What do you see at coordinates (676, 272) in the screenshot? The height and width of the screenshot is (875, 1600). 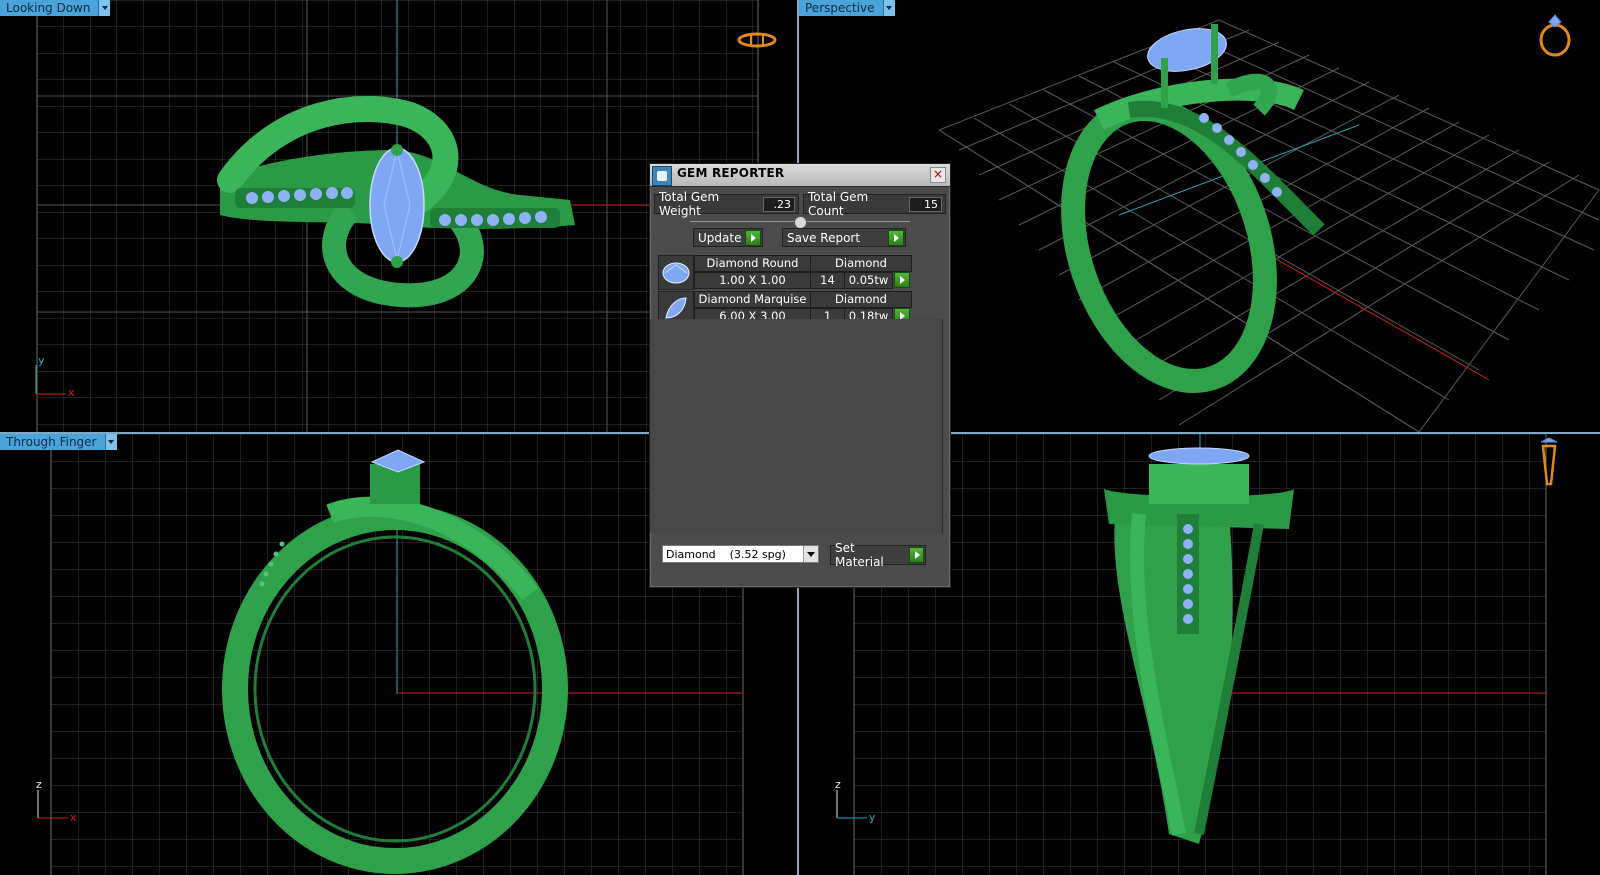 I see `round-gem-icon` at bounding box center [676, 272].